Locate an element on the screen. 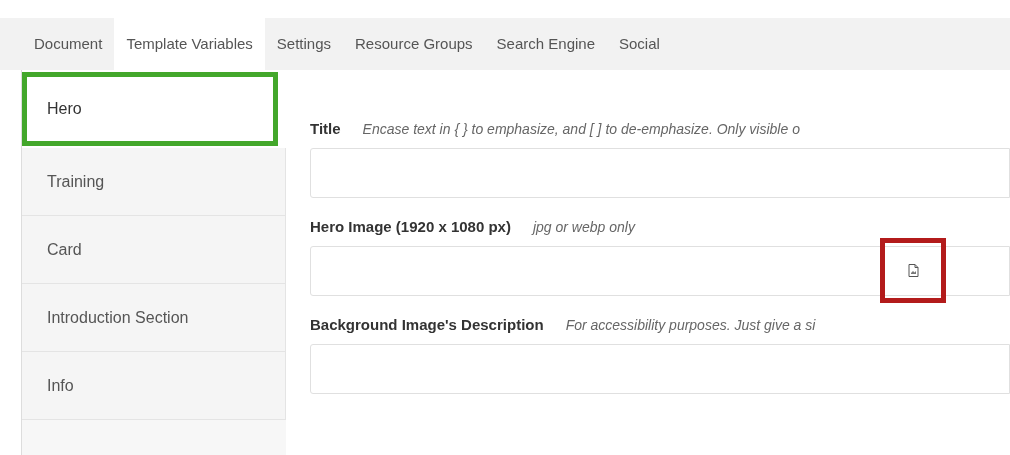 Image resolution: width=1010 pixels, height=455 pixels. sidebar-item: Introduction Section is located at coordinates (154, 318).